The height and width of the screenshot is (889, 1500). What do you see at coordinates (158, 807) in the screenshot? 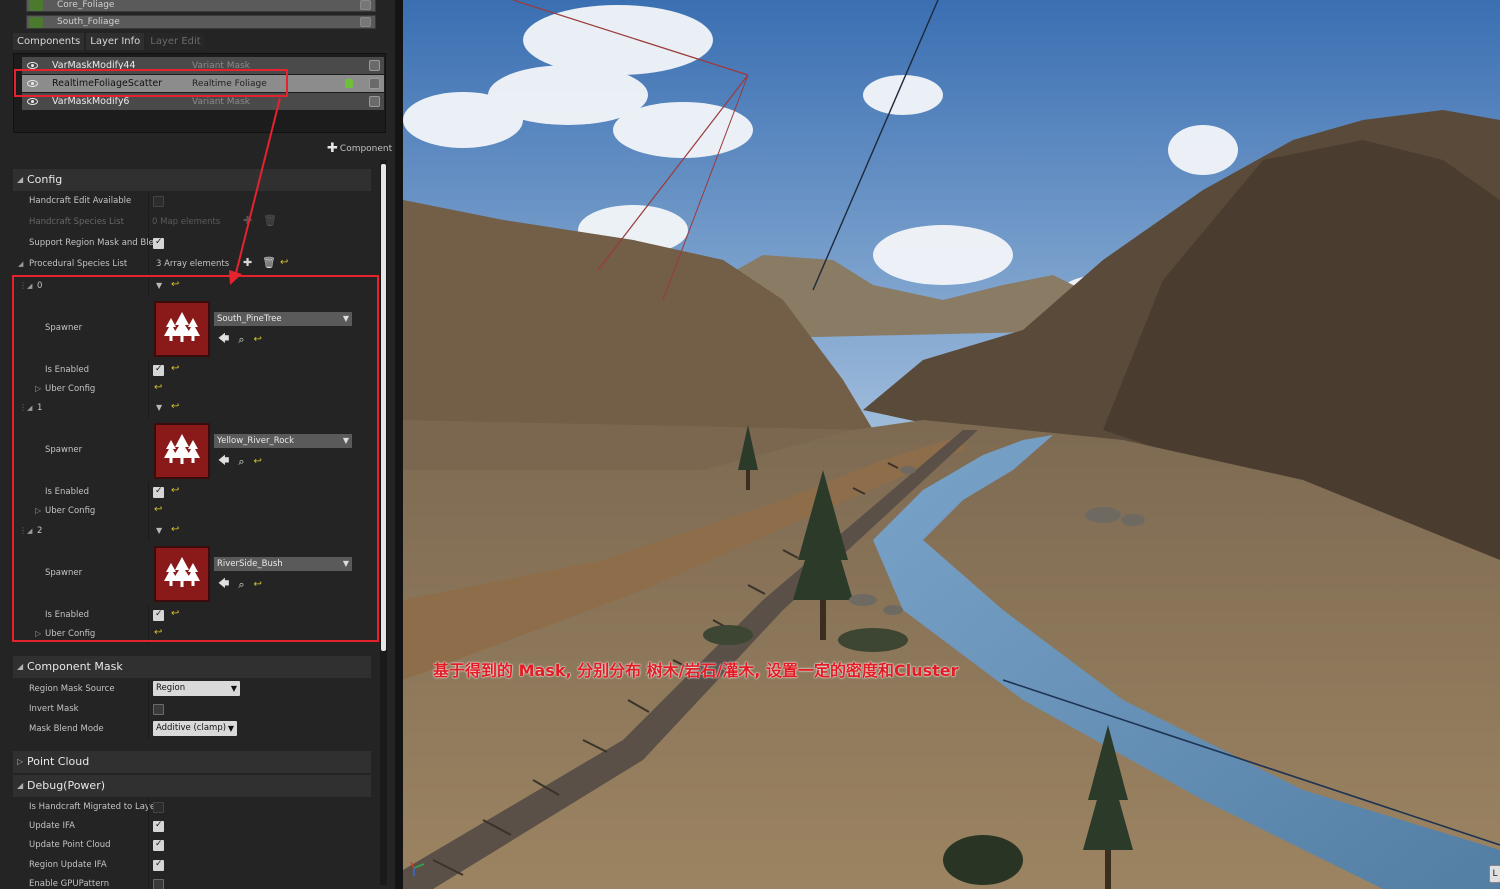
I see `is-handcraft-migrated-checkbox` at bounding box center [158, 807].